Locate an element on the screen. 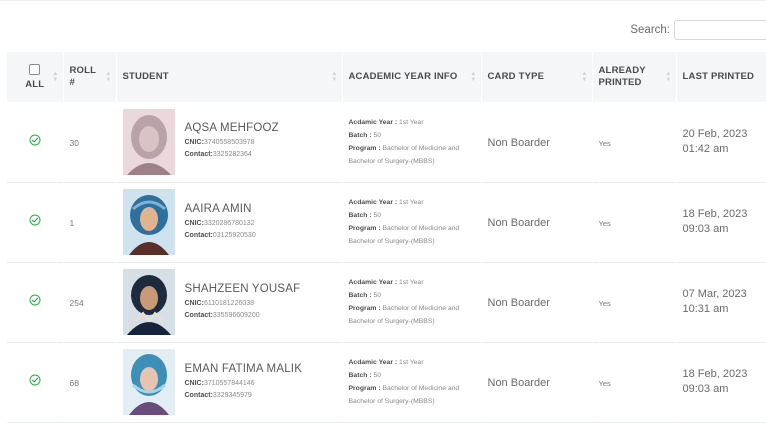 This screenshot has width=766, height=423. top-divider is located at coordinates (383, 0).